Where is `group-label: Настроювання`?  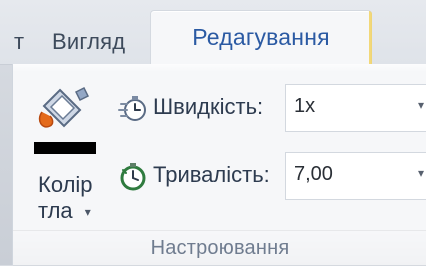
group-label: Настроювання is located at coordinates (219, 248).